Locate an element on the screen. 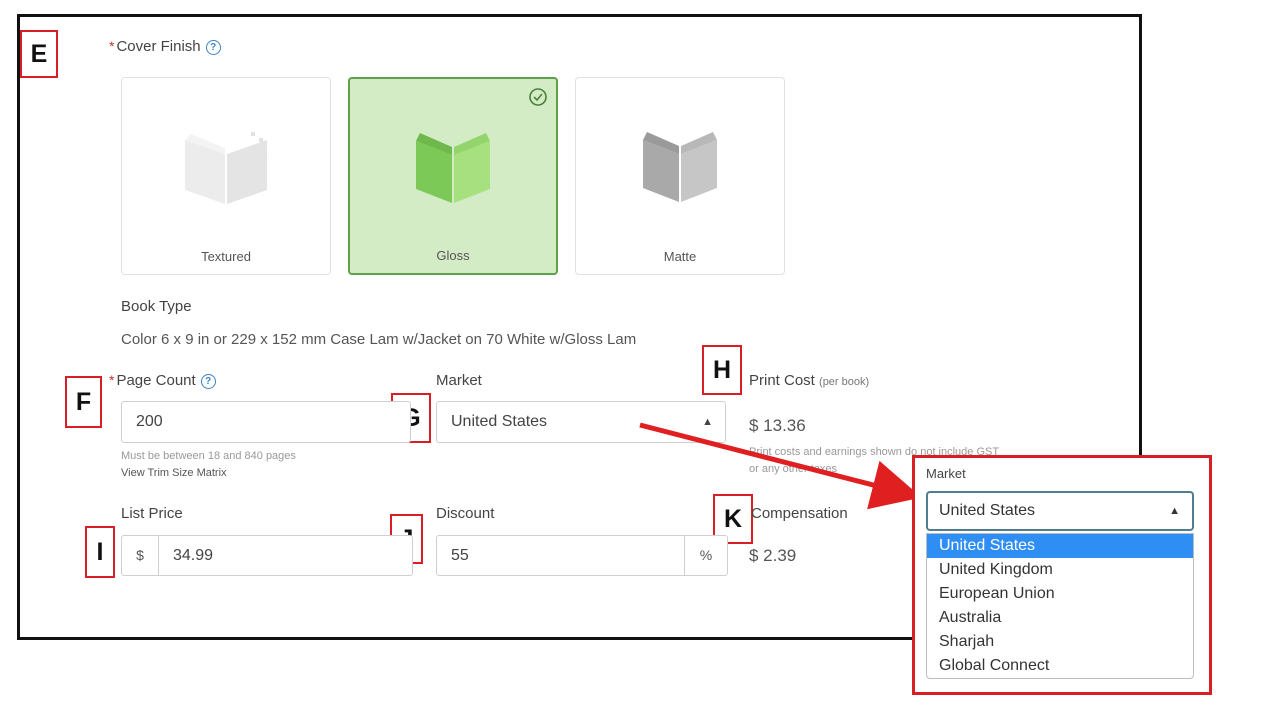  popup-market-label: Market is located at coordinates (946, 473).